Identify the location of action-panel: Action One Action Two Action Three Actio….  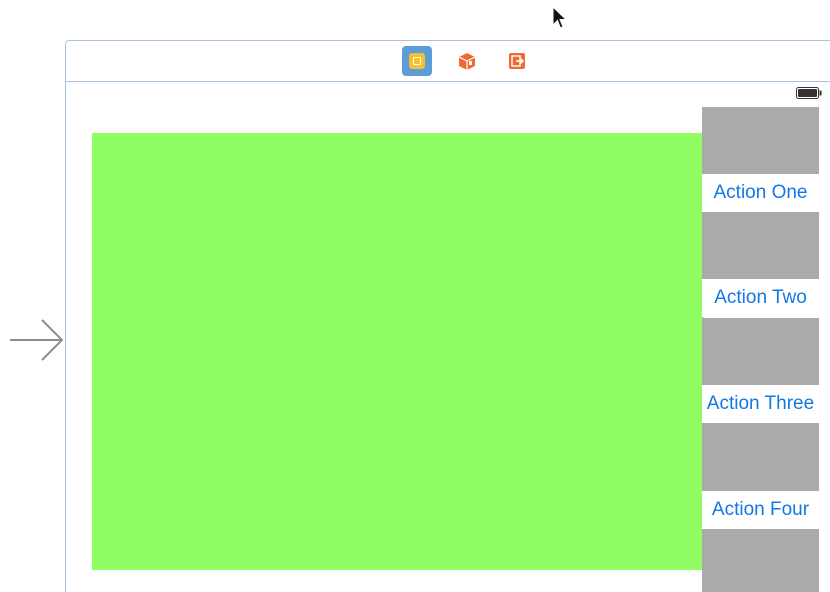
(760, 349).